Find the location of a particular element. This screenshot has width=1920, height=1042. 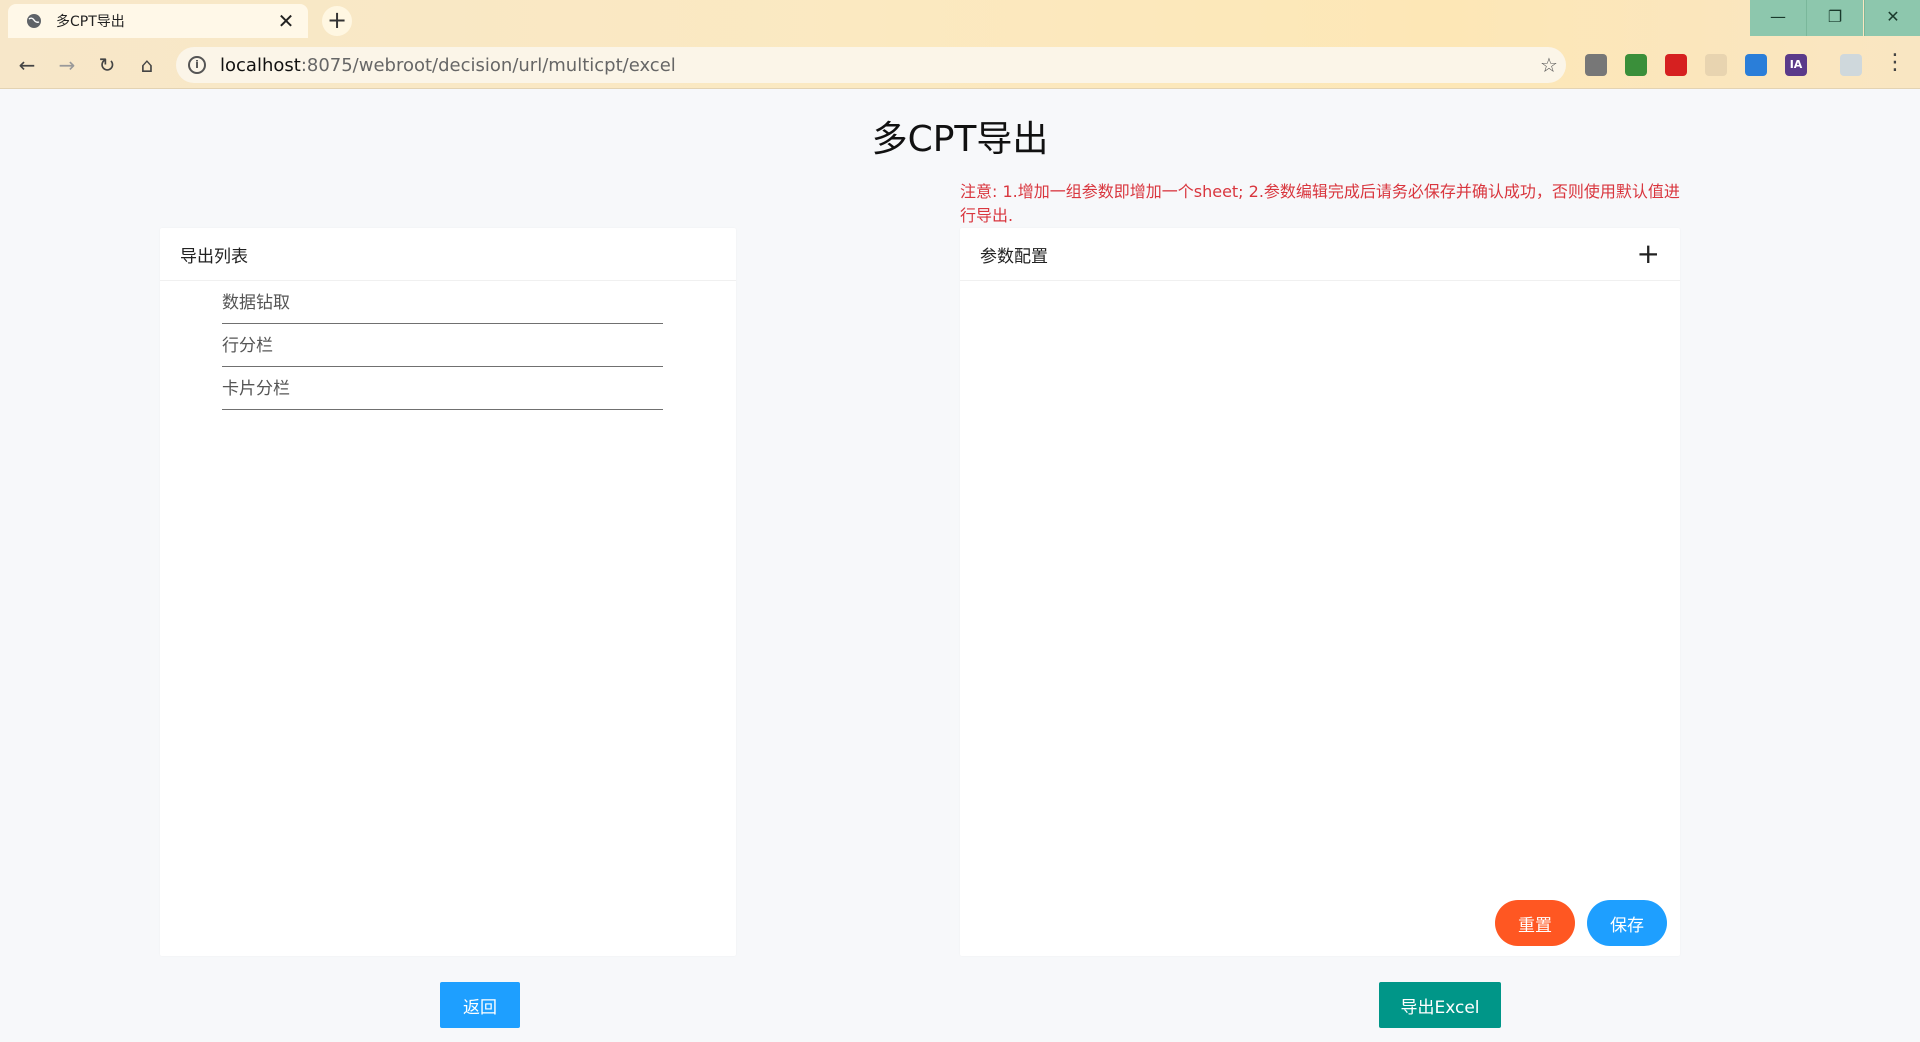

new-tab-button: + is located at coordinates (337, 21).